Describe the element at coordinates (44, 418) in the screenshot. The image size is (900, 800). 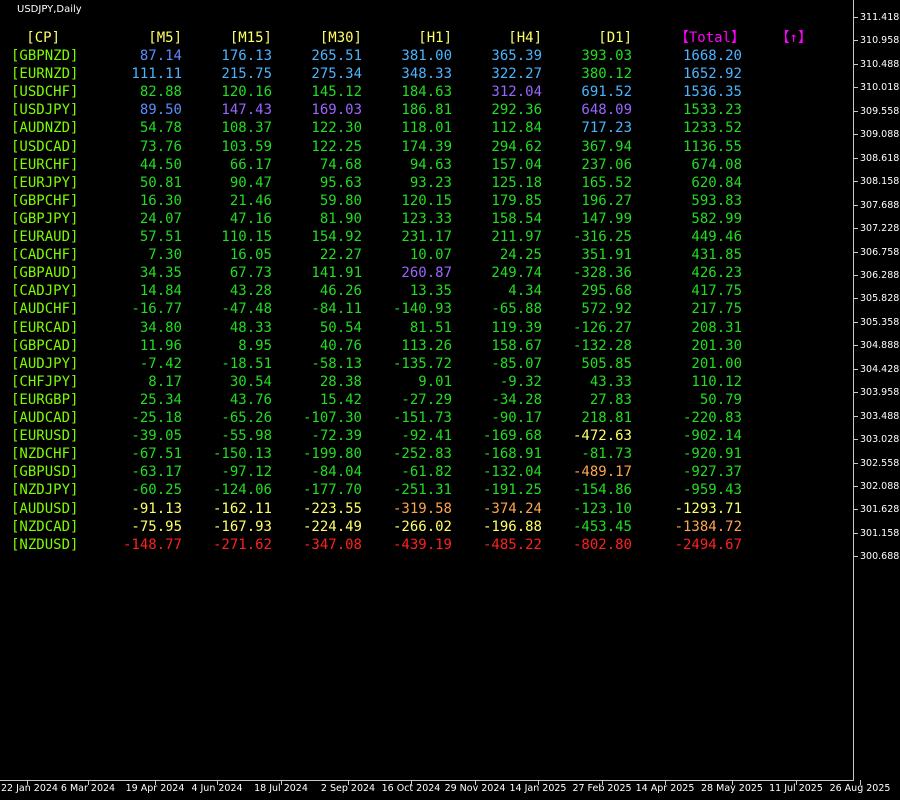
I see `pair-label: [AUDCAD]` at that location.